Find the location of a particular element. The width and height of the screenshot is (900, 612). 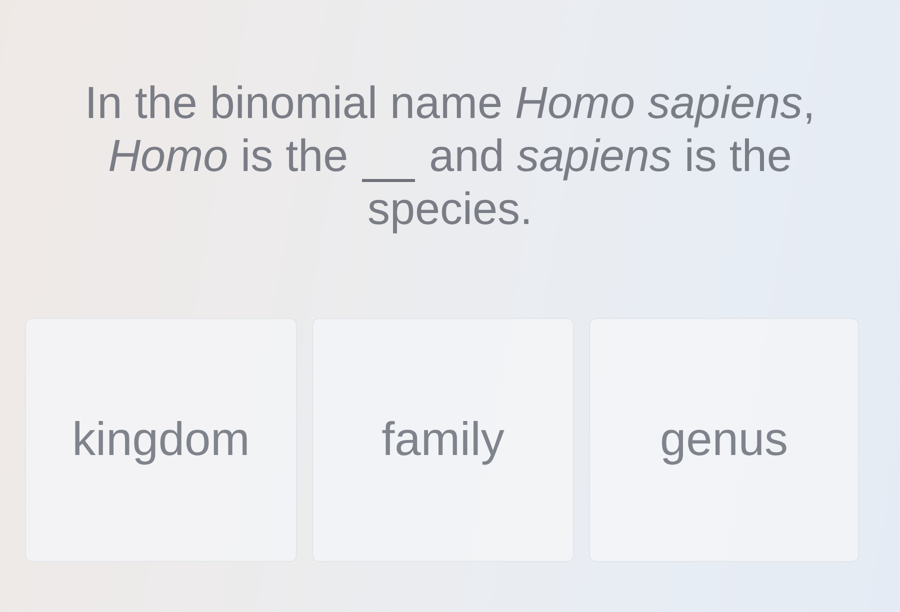

question-text: Homo is the is located at coordinates (228, 155).